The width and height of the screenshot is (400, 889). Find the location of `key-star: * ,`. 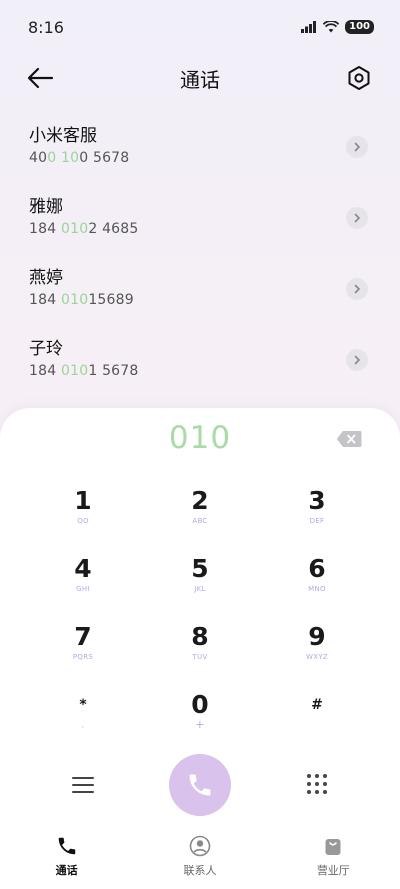

key-star: * , is located at coordinates (83, 720).